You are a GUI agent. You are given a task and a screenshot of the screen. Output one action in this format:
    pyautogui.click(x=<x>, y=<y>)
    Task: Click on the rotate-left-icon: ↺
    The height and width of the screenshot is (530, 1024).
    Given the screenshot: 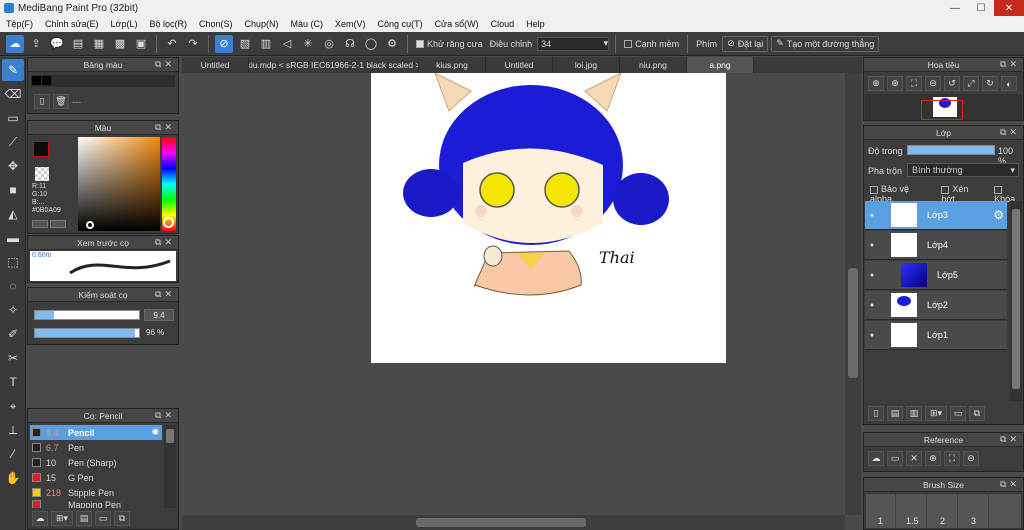 What is the action you would take?
    pyautogui.click(x=952, y=83)
    